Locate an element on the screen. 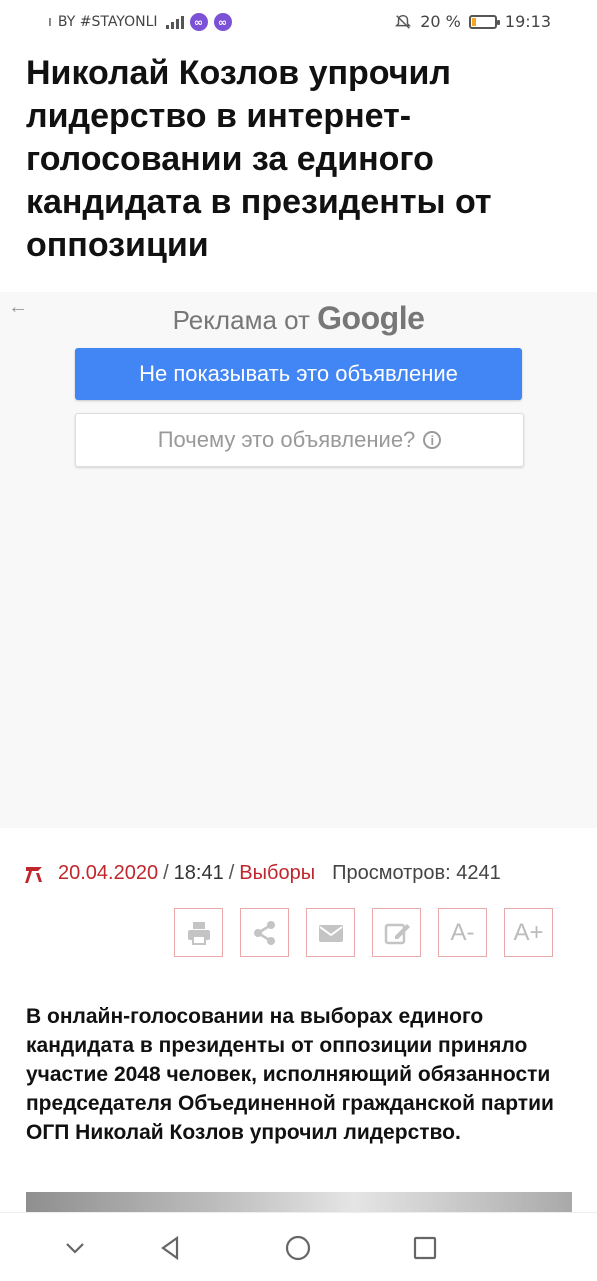 Image resolution: width=597 pixels, height=1281 pixels. back-triangle-icon is located at coordinates (170, 1248).